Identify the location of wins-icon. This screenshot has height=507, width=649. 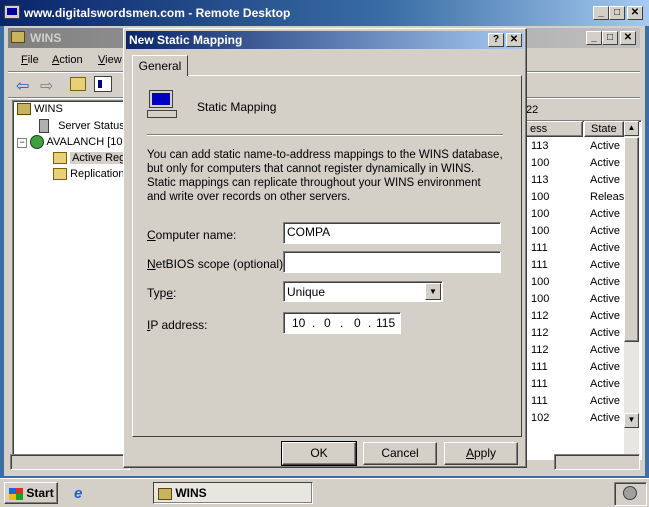
(165, 493).